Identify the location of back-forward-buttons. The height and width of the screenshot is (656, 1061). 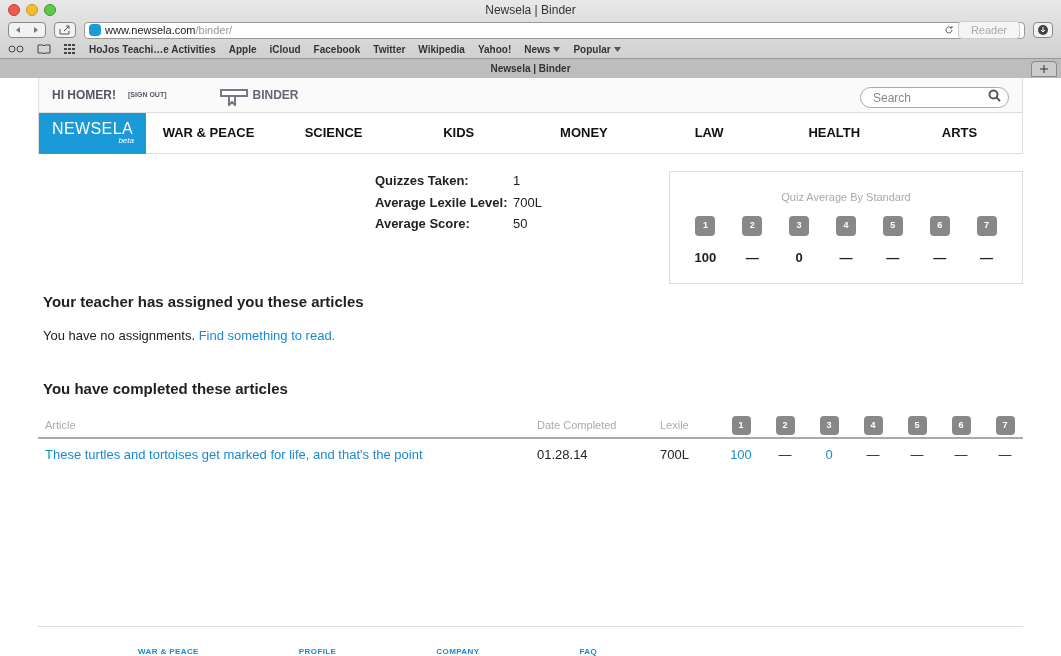
(27, 30).